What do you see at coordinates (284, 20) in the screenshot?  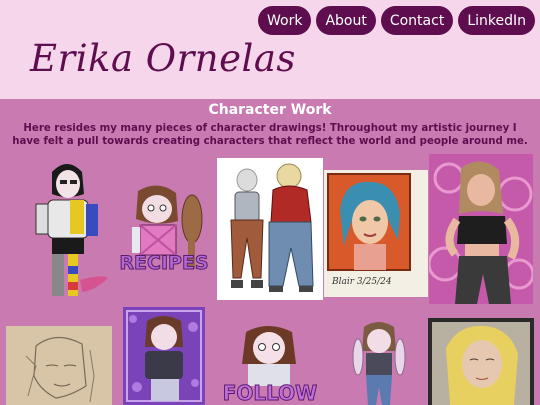 I see `nav-work-button: Work` at bounding box center [284, 20].